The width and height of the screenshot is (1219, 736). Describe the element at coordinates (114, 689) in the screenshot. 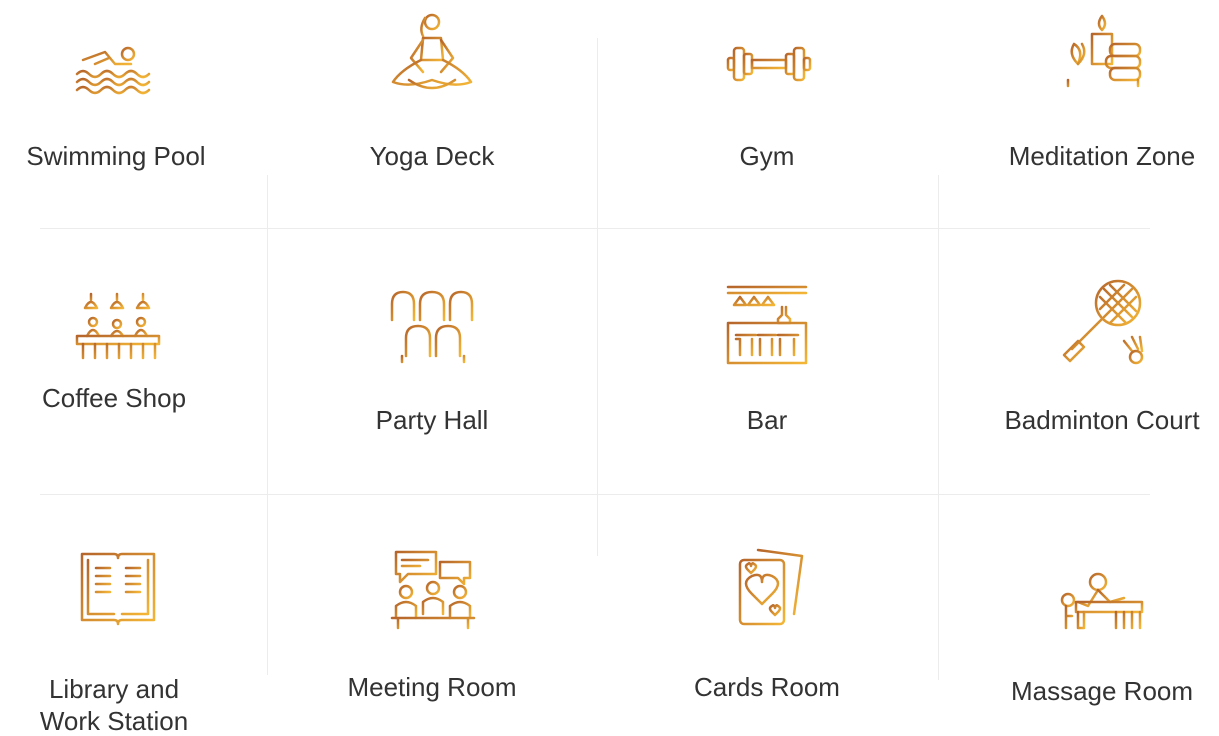

I see `amenity-label-library-line1: Library and` at that location.